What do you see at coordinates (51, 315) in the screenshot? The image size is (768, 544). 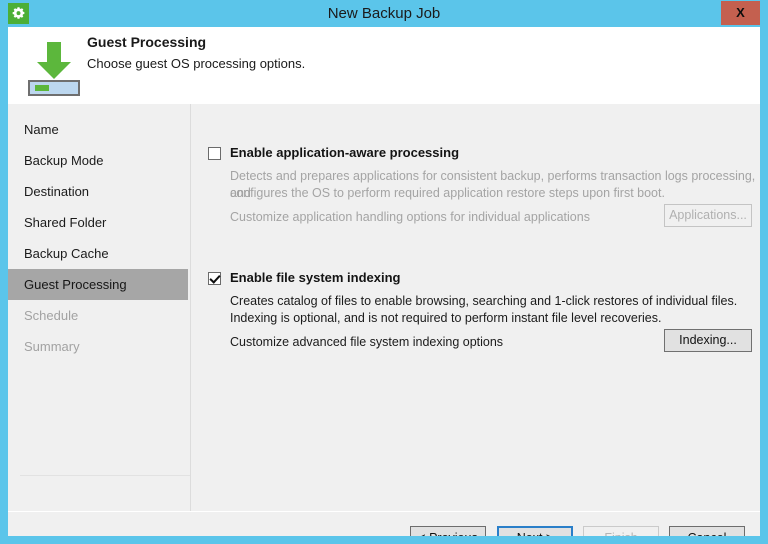 I see `sidebar-item-schedule: Schedule` at bounding box center [51, 315].